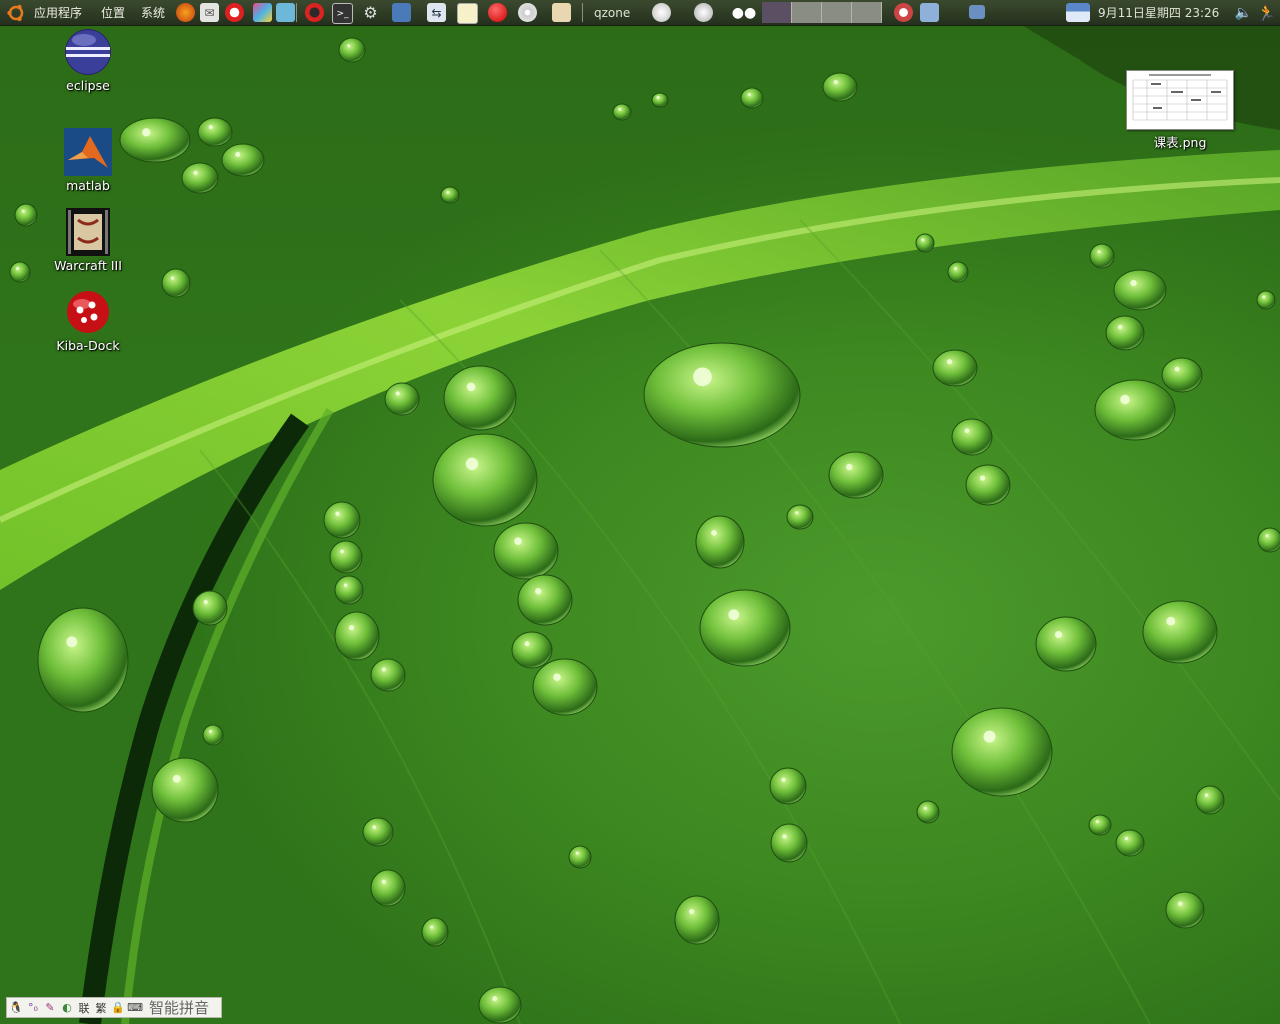 The width and height of the screenshot is (1280, 1024). I want to click on volume-icon: 🔈, so click(1243, 12).